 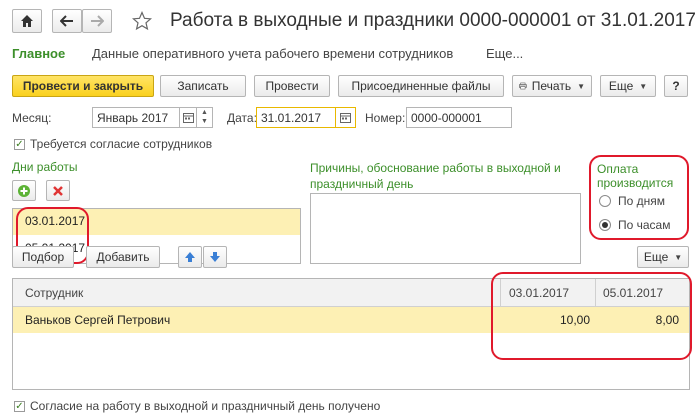 I want to click on move-down-button, so click(x=215, y=257).